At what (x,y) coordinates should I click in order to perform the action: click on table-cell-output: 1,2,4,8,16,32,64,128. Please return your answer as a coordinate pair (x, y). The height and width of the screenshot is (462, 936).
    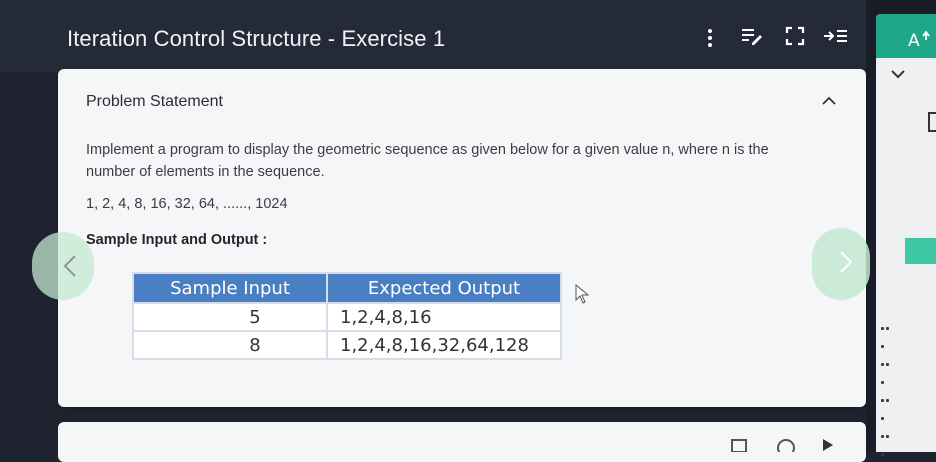
    Looking at the image, I should click on (444, 345).